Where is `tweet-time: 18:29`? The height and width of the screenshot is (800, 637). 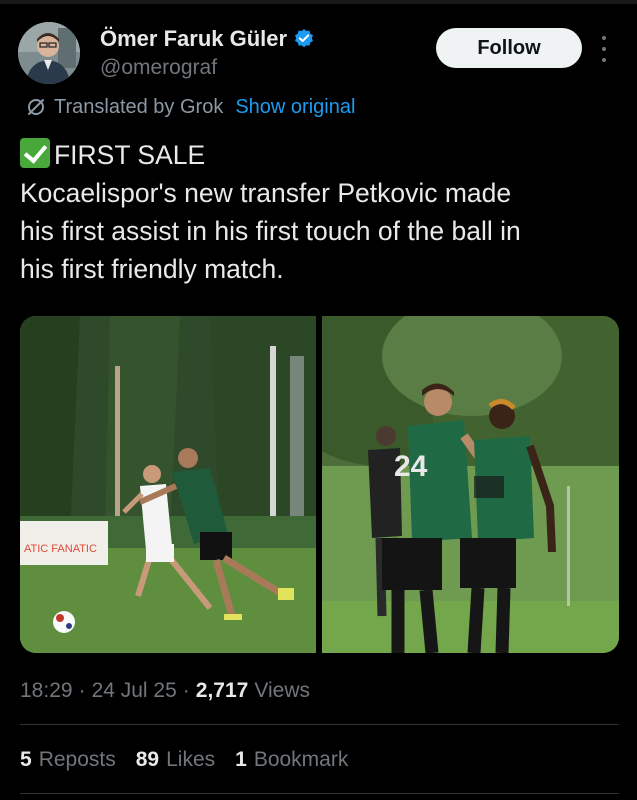 tweet-time: 18:29 is located at coordinates (46, 691).